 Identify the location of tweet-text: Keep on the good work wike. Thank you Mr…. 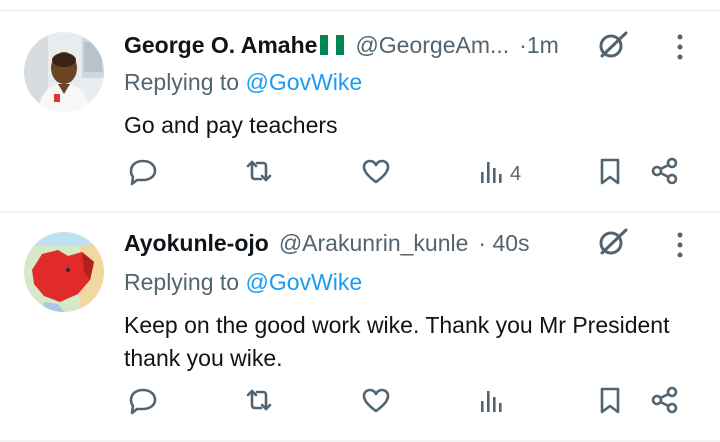
(397, 341).